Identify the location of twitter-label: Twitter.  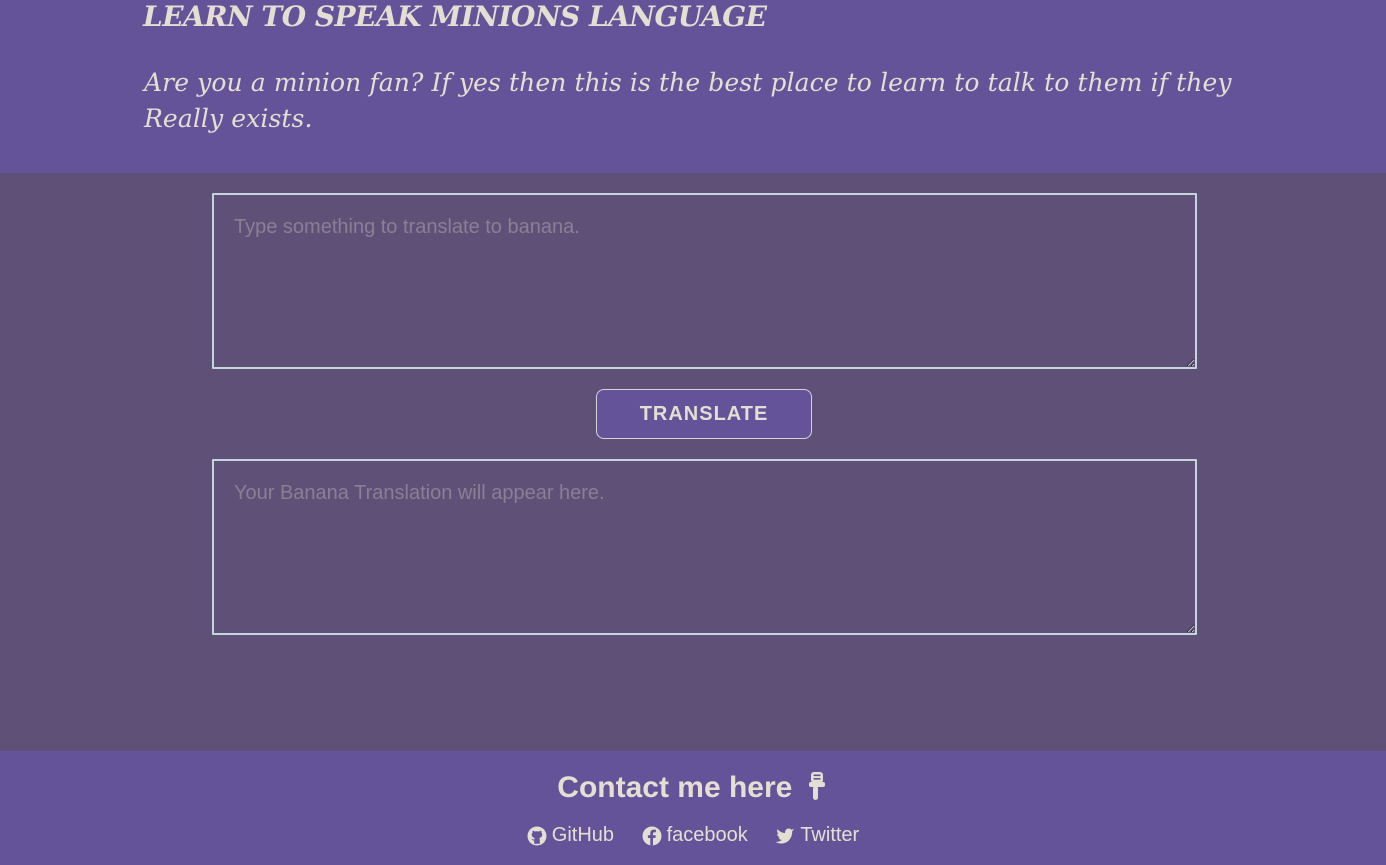
(830, 835).